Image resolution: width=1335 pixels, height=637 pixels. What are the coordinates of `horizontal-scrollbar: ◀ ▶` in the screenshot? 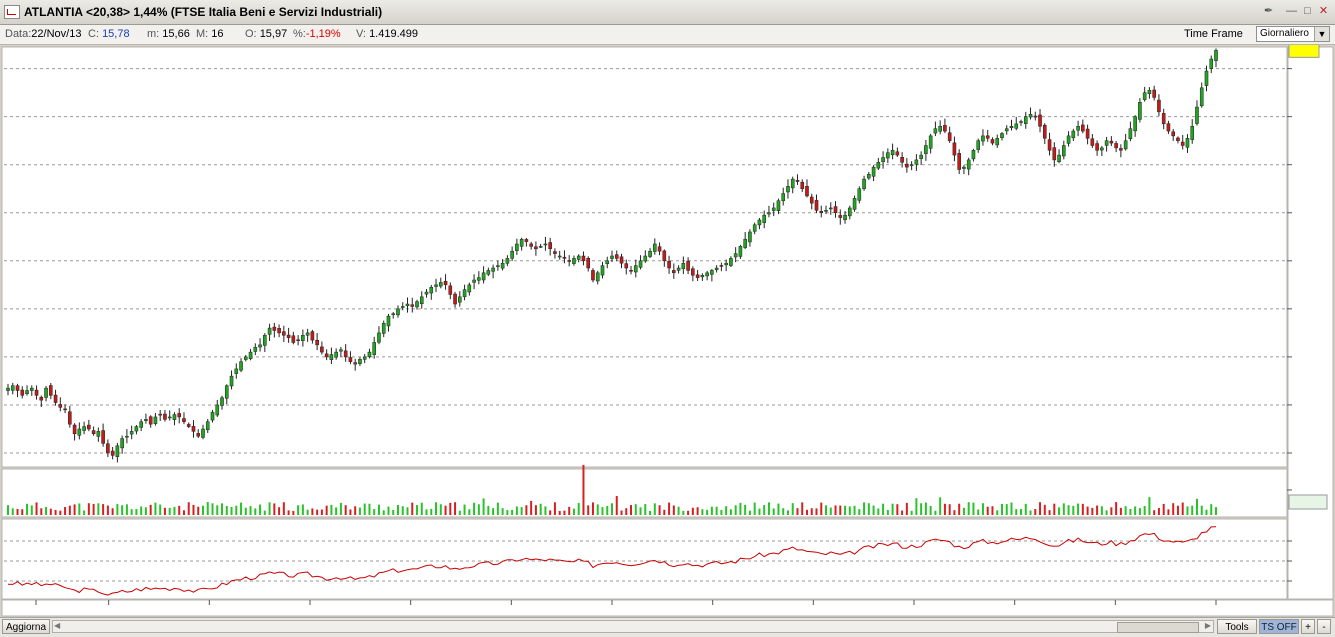 It's located at (633, 626).